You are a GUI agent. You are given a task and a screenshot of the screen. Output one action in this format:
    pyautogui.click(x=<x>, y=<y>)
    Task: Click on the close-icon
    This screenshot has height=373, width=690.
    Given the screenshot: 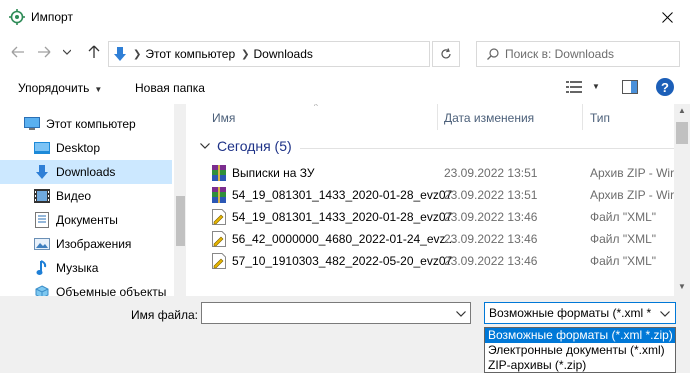 What is the action you would take?
    pyautogui.click(x=667, y=17)
    